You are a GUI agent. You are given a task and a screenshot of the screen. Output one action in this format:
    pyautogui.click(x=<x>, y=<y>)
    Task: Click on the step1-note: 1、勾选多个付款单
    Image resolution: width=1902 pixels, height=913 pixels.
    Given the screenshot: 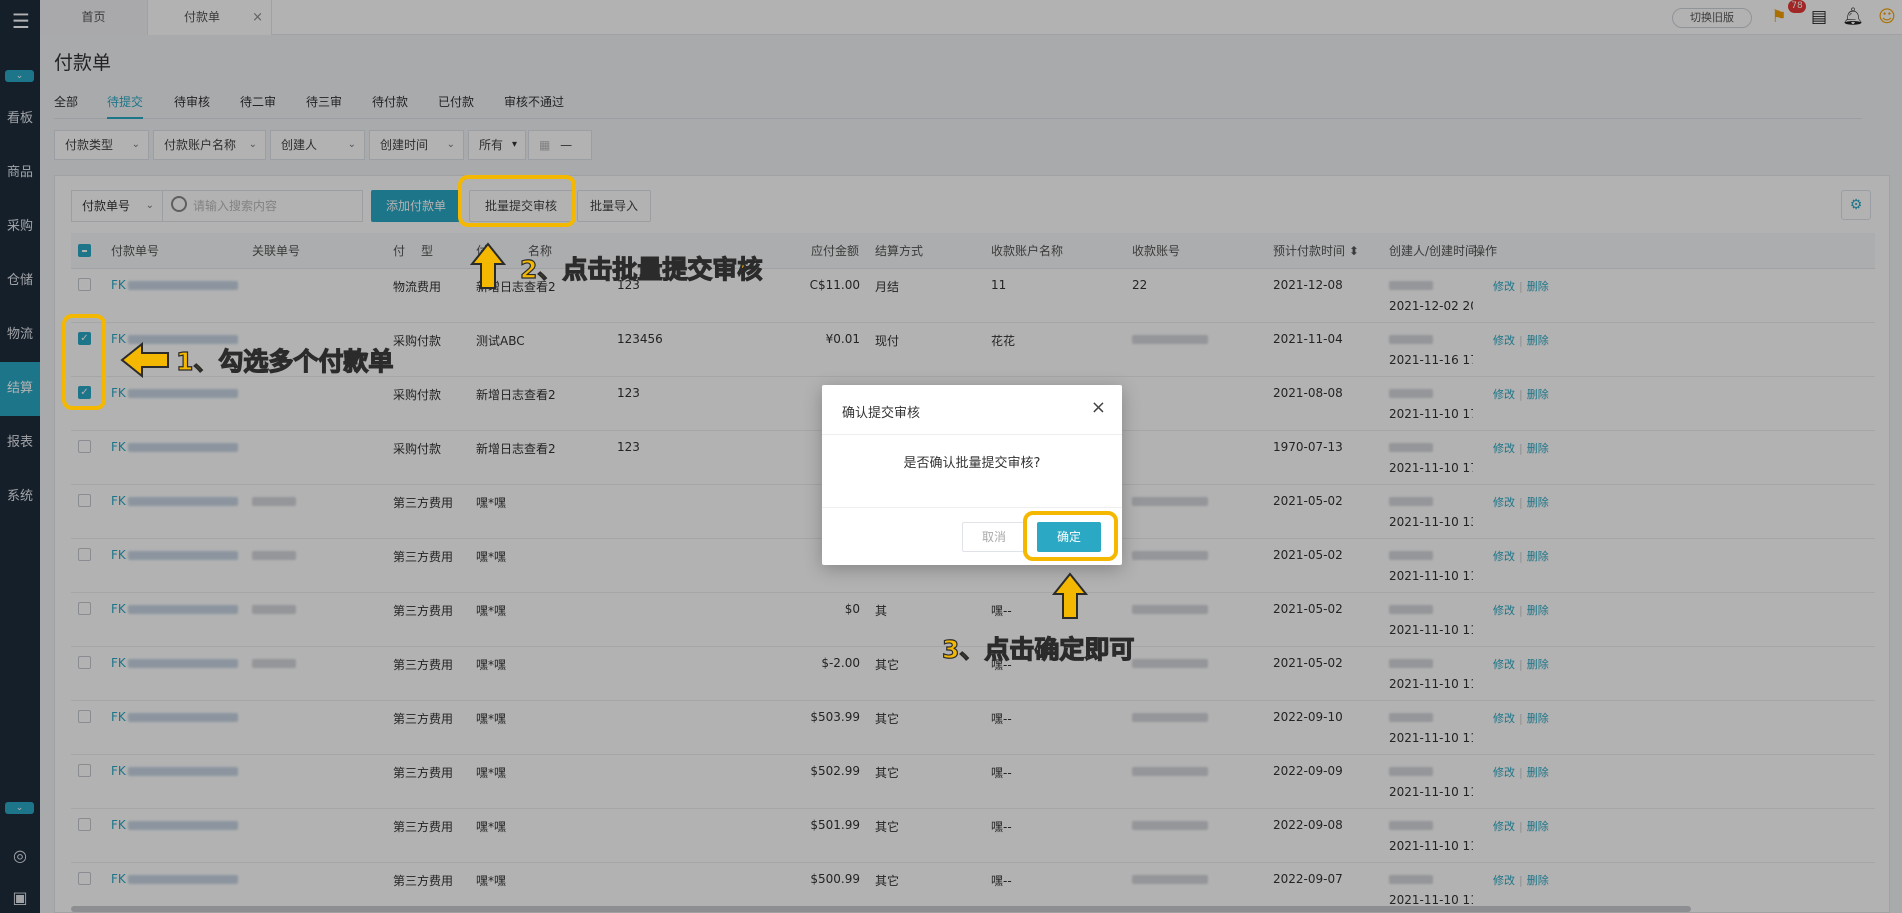 What is the action you would take?
    pyautogui.click(x=284, y=361)
    